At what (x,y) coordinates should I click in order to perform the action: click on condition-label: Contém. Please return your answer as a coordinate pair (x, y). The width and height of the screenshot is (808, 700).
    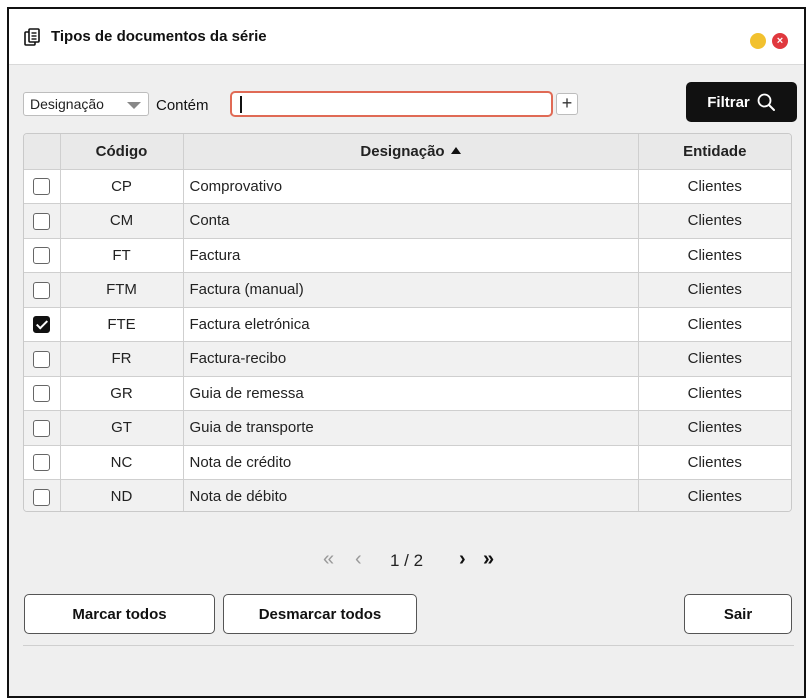
    Looking at the image, I should click on (182, 105).